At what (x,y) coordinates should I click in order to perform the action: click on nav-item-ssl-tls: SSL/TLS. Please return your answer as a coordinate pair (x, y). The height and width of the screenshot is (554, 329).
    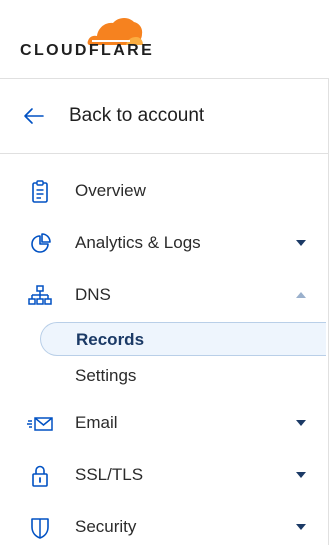
    Looking at the image, I should click on (164, 476).